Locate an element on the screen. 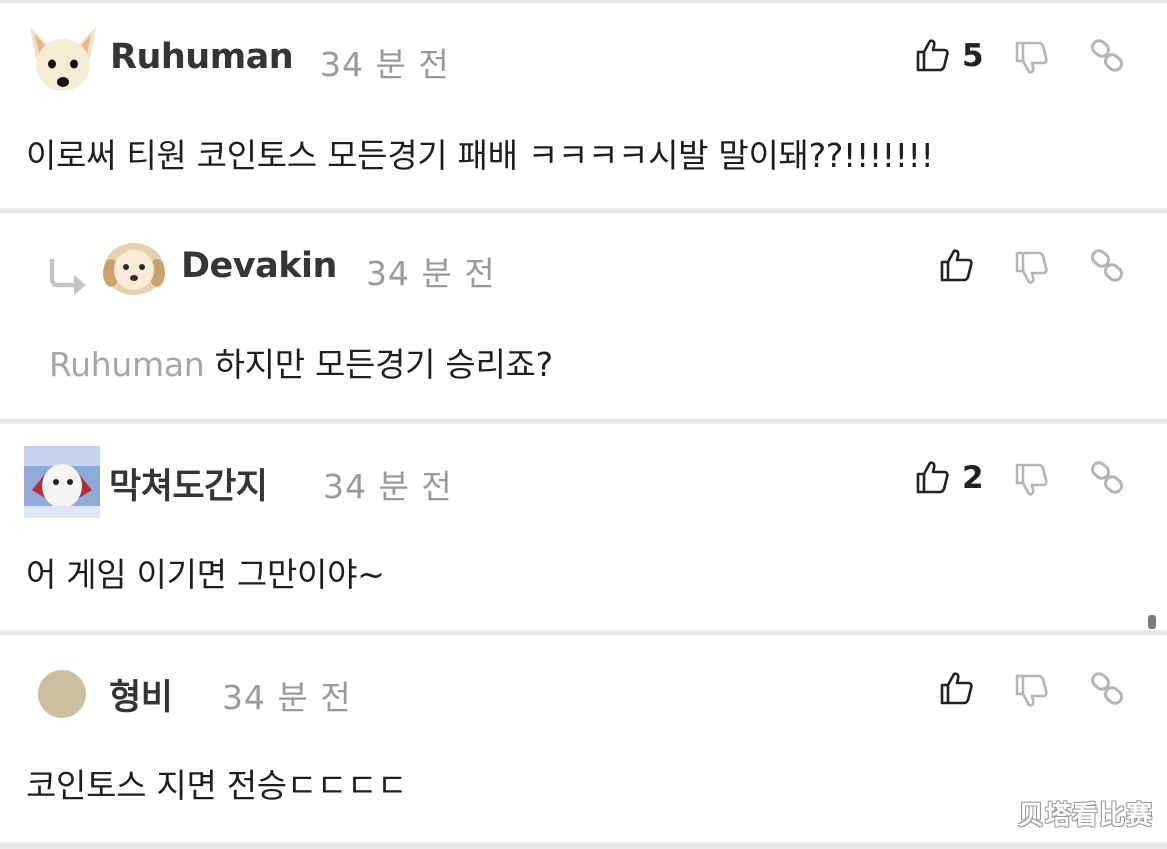 This screenshot has width=1167, height=849. comment-body: Ruhuman 하지만 모든경기 승리죠? is located at coordinates (301, 362).